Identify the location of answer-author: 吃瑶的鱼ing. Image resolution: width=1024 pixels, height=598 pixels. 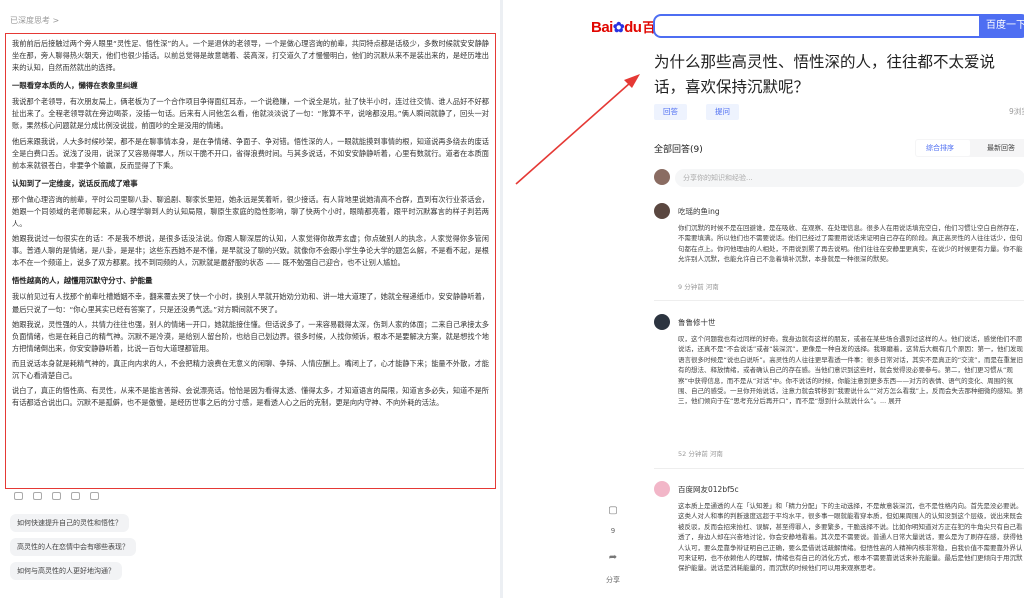
(699, 211).